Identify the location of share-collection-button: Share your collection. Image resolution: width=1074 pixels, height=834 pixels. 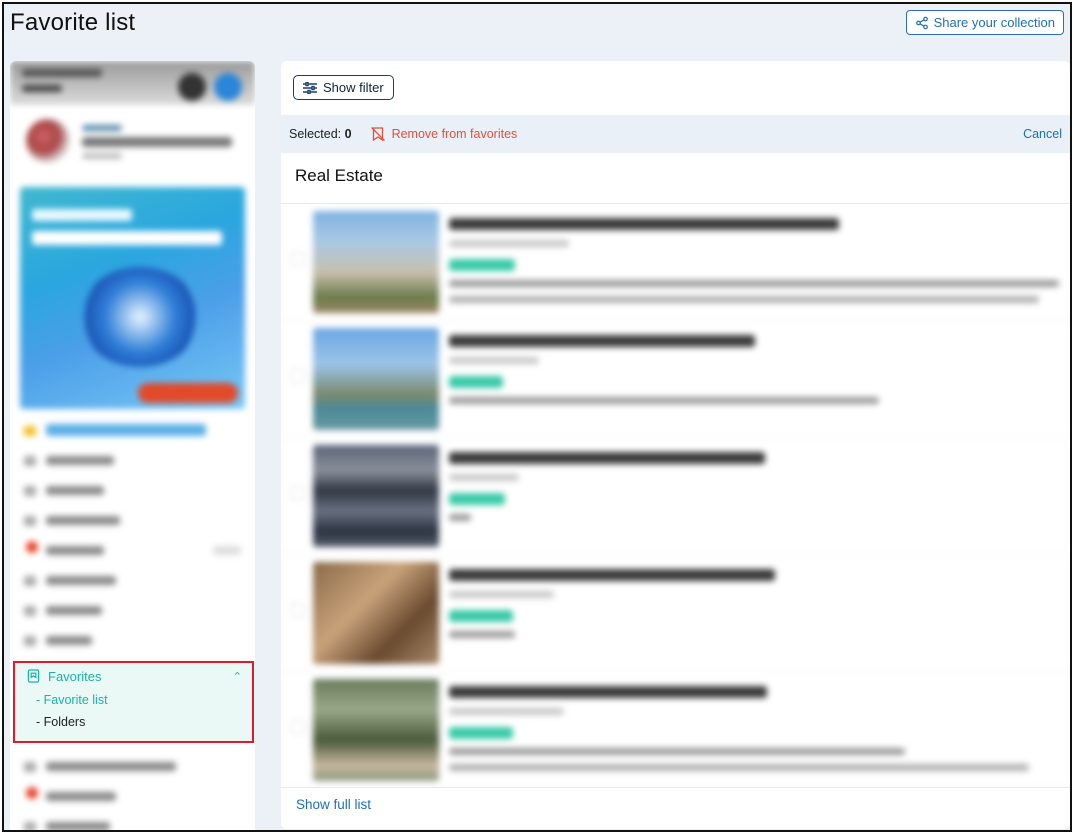
(984, 22).